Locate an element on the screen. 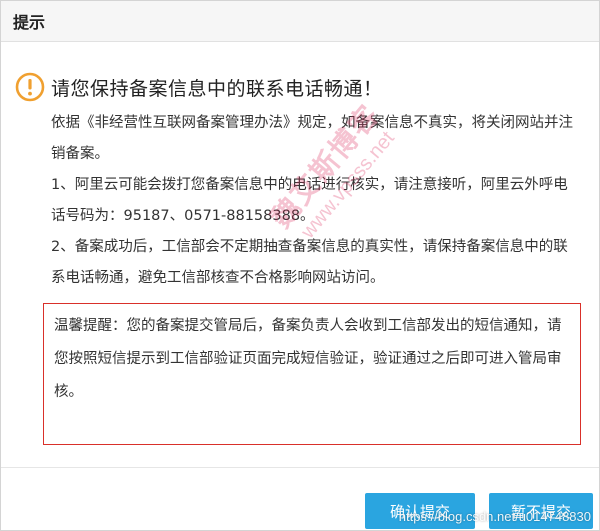 The image size is (600, 531). headline: 请您保持备案信息中的联系电话畅通！ is located at coordinates (217, 88).